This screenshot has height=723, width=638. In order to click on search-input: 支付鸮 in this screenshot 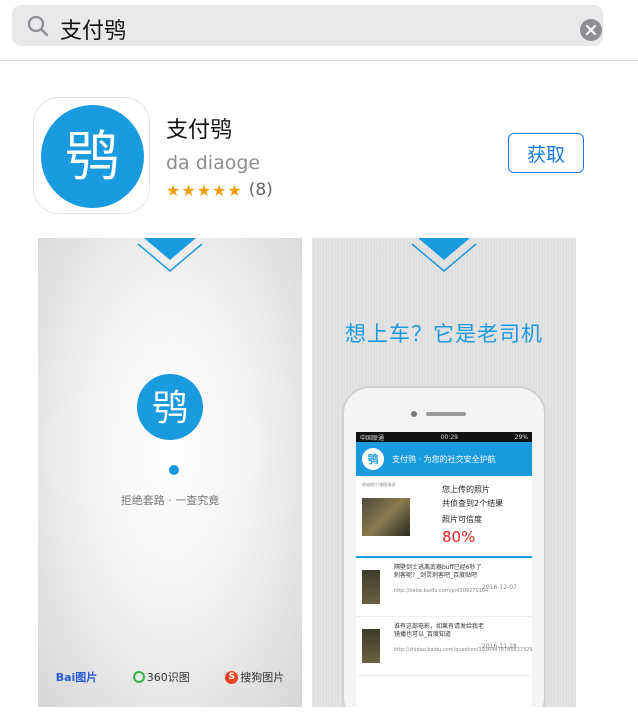, I will do `click(93, 29)`.